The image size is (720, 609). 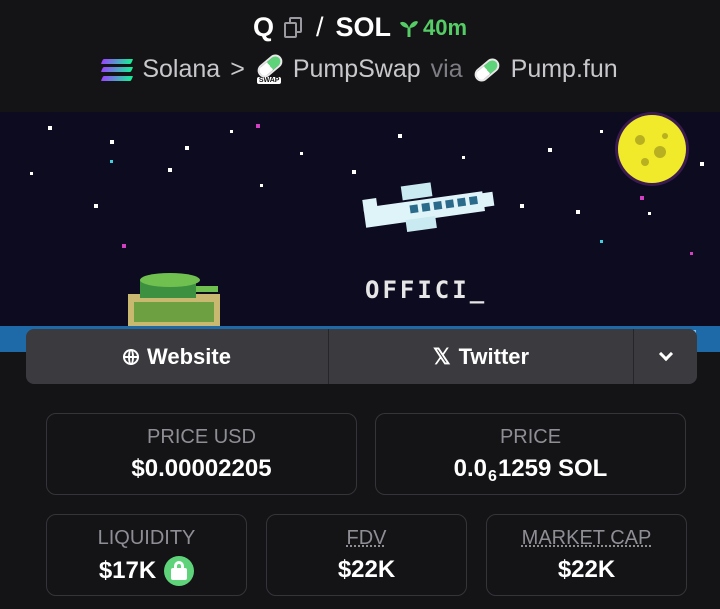 I want to click on pair-age: 40m, so click(x=433, y=28).